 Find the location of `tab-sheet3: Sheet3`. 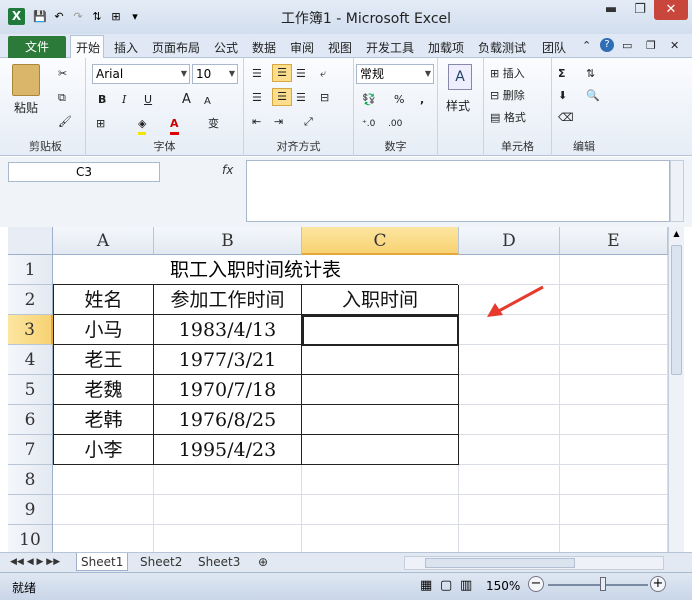

tab-sheet3: Sheet3 is located at coordinates (219, 562).